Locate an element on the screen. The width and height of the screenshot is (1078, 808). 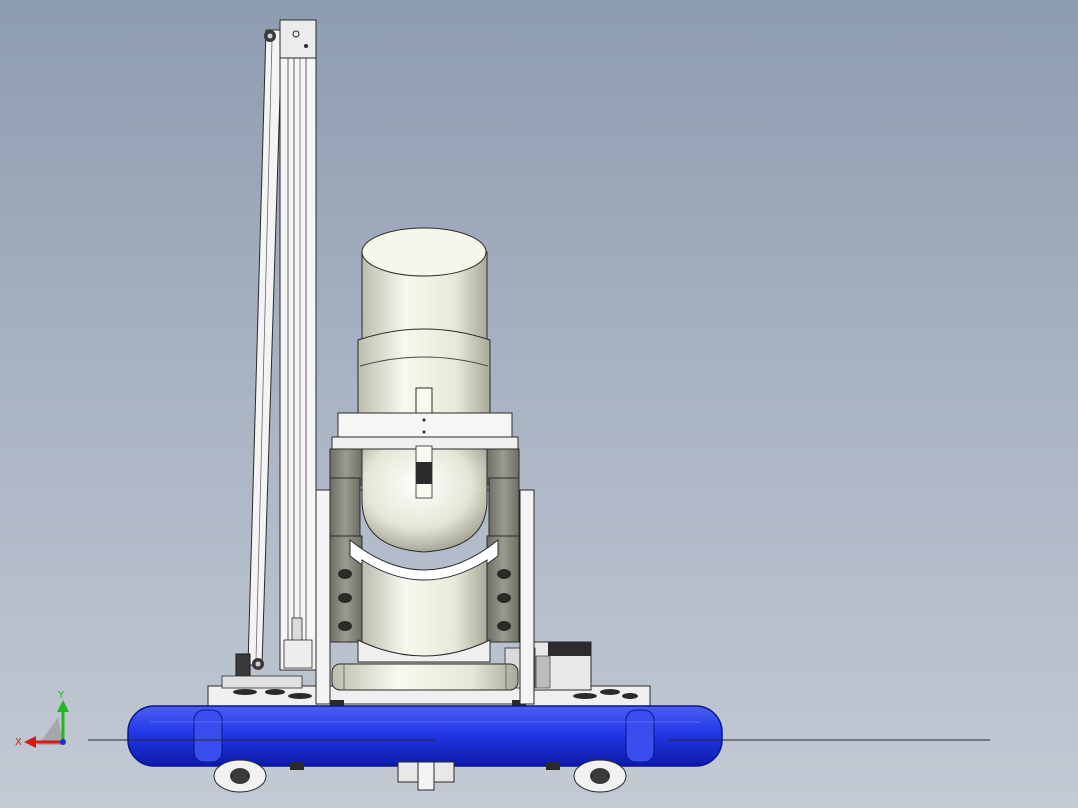
coordinate-triad-icon: Y X is located at coordinates (42, 719).